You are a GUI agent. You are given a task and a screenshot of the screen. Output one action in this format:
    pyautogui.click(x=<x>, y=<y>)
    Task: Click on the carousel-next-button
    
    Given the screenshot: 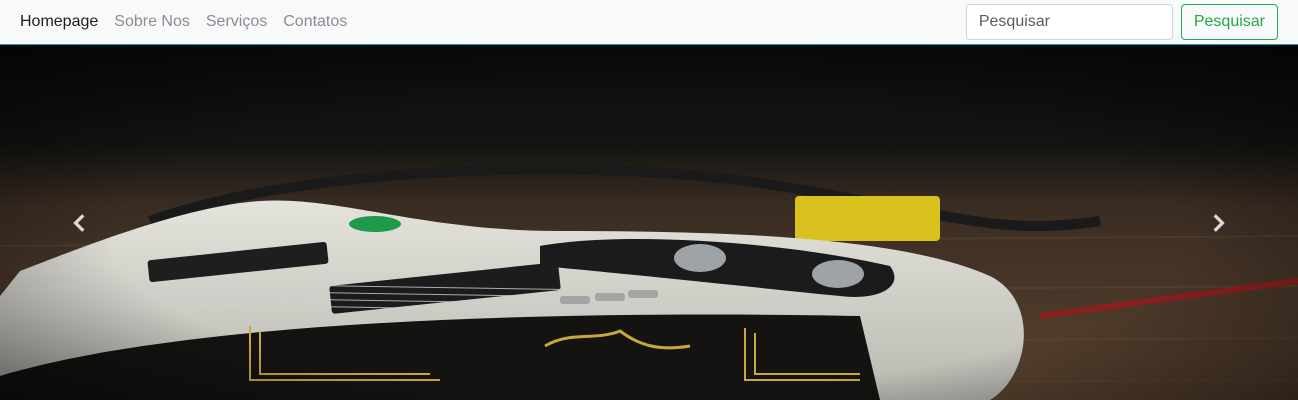 What is the action you would take?
    pyautogui.click(x=1218, y=223)
    